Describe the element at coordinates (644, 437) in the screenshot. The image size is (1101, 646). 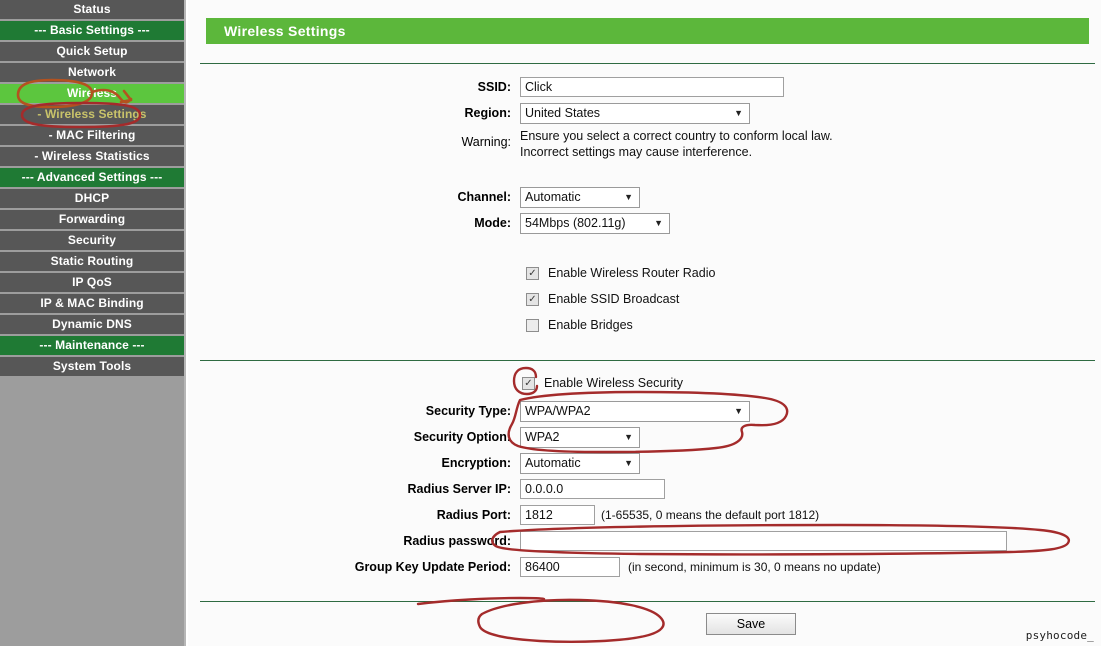
I see `row-security-option: Security Option: WPA2 ▼` at that location.